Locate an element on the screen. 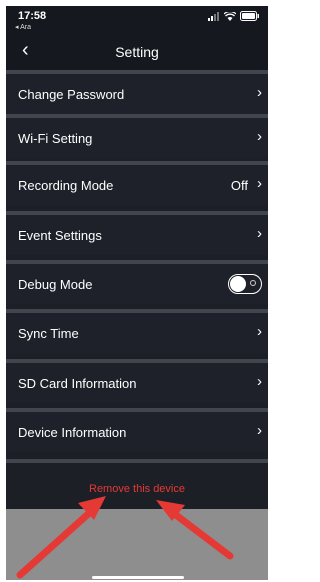 The image size is (320, 582). settings-item-debug-mode: Debug Mode is located at coordinates (137, 282).